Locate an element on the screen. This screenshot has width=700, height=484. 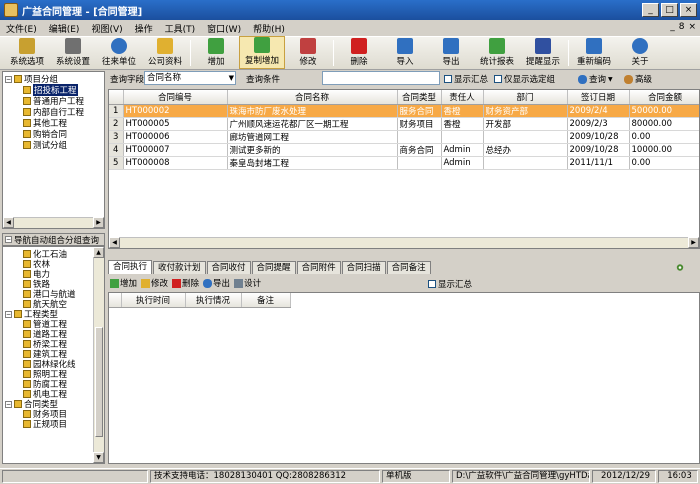
scroll-up-icon: ▲ is located at coordinates (98, 252).